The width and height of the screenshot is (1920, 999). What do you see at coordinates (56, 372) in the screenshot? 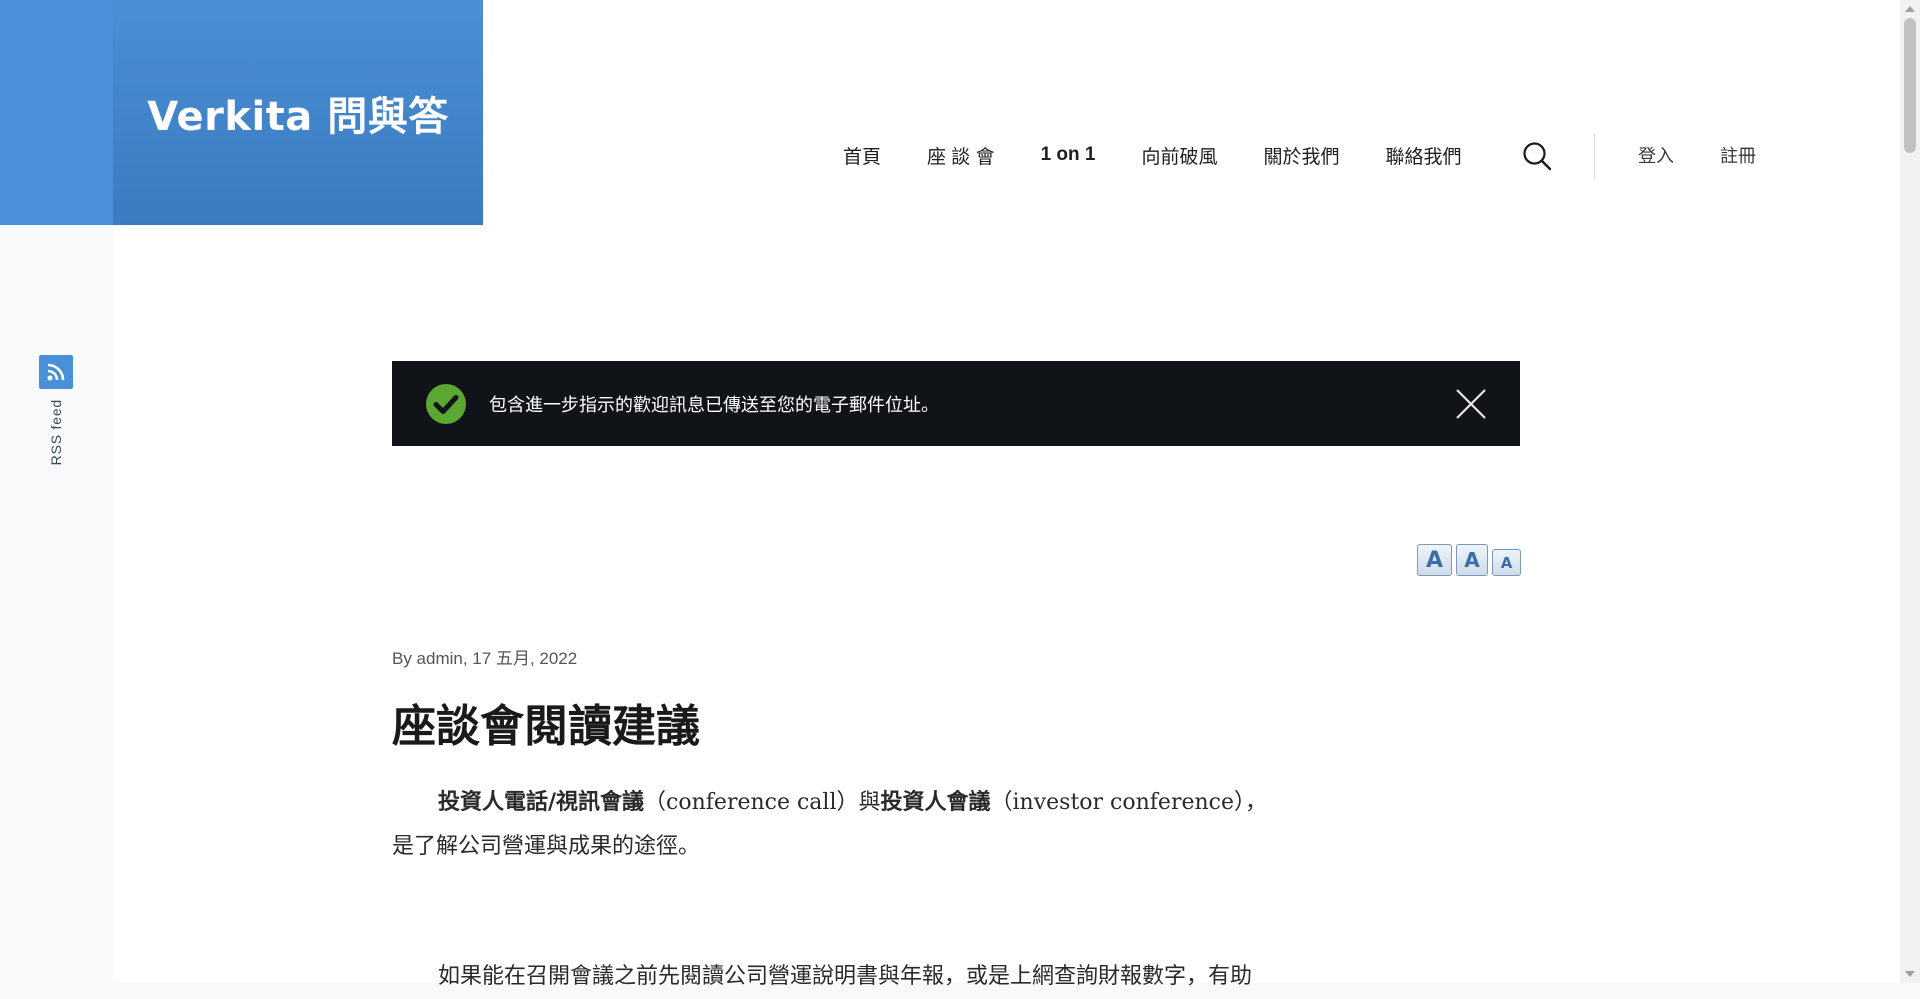
I see `rss-icon` at bounding box center [56, 372].